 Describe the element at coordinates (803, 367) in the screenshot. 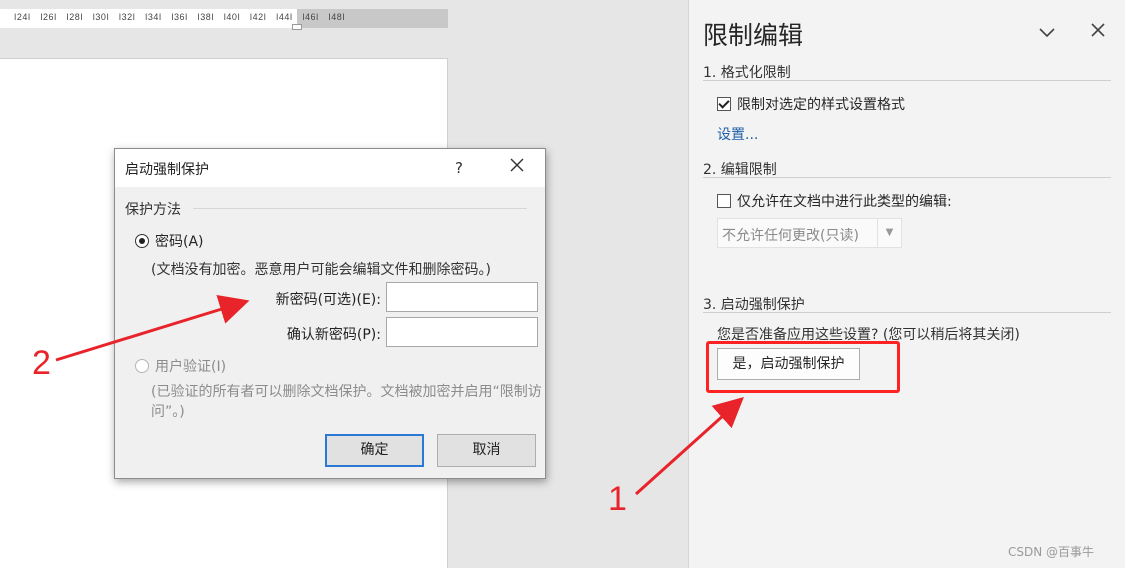

I see `highlight-box` at that location.